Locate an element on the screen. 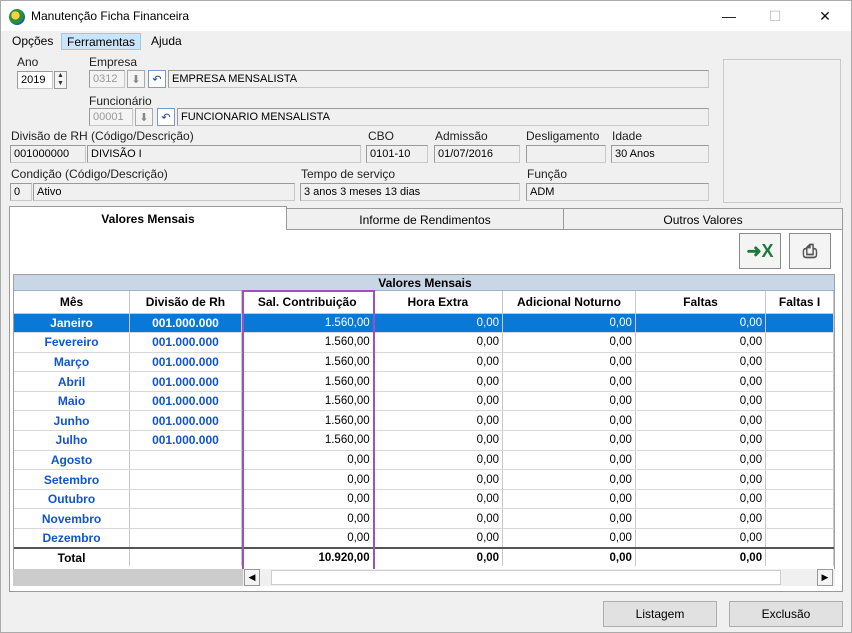 The image size is (852, 633). col-hora-extra: Hora Extra is located at coordinates (438, 302).